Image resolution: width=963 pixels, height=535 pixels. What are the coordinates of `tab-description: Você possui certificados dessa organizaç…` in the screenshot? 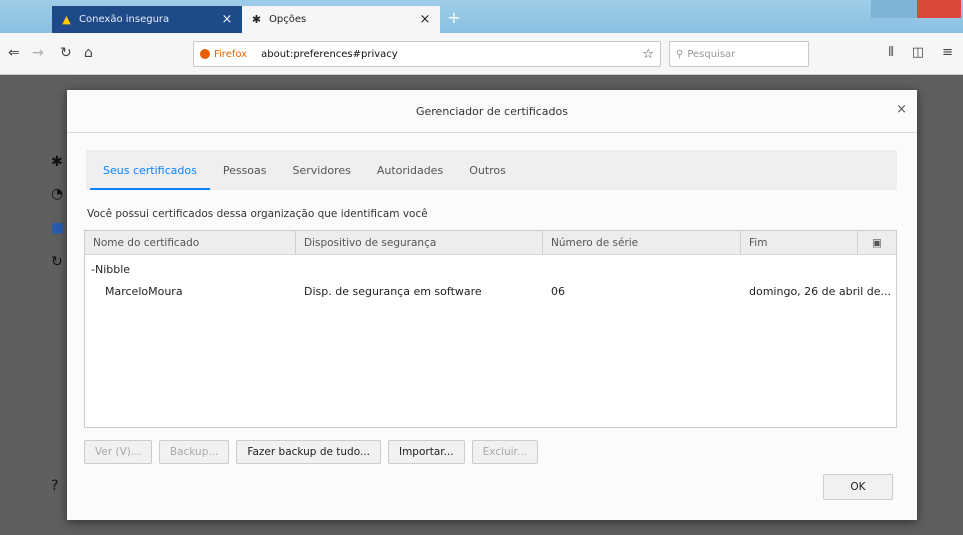 It's located at (257, 214).